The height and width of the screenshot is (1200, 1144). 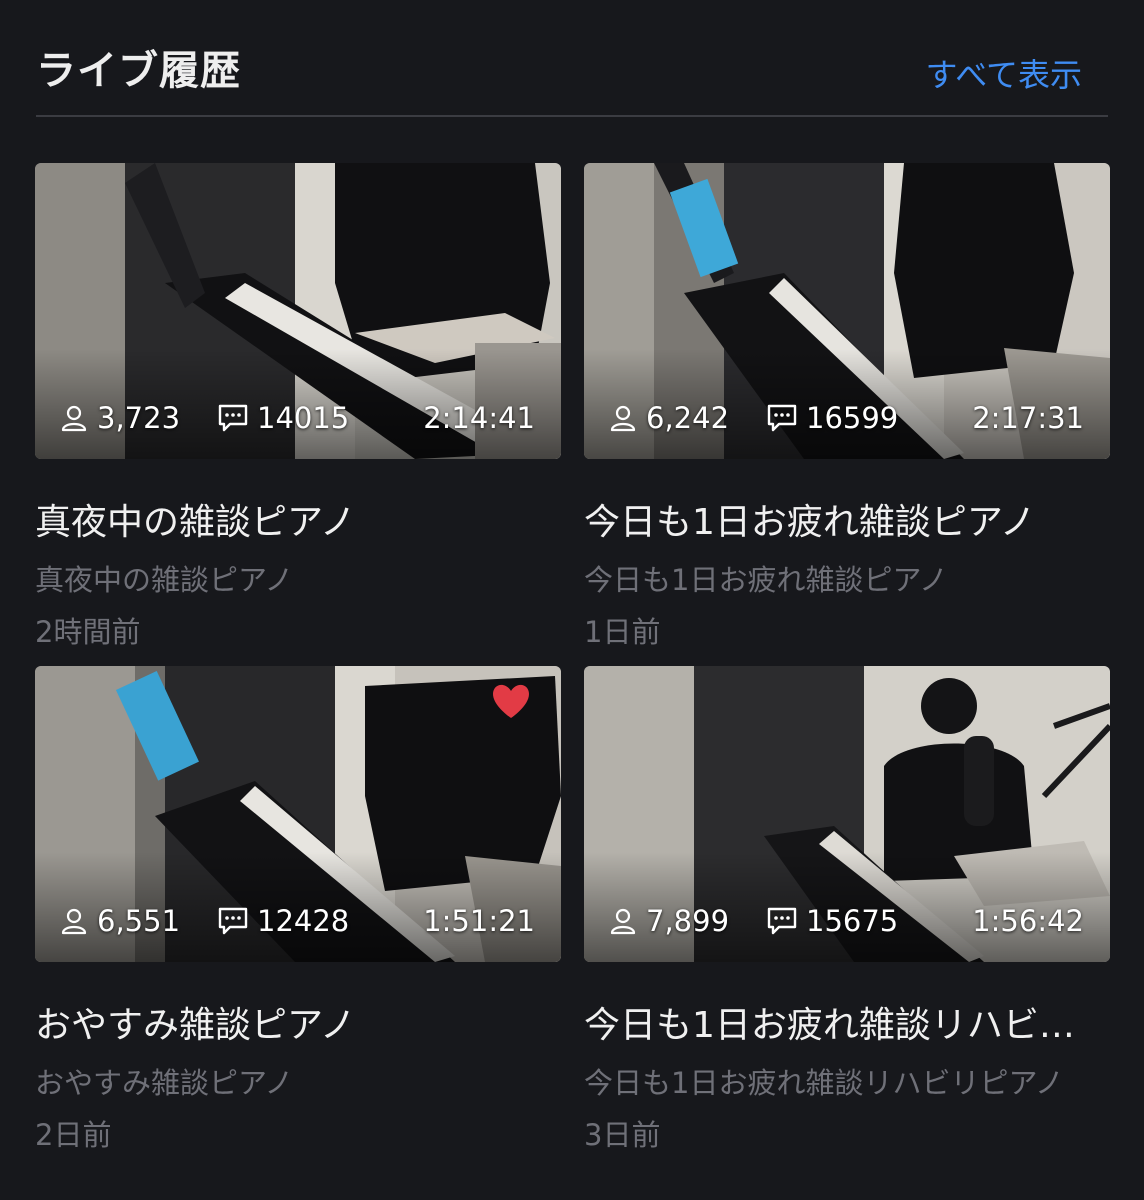 I want to click on video-time-ago: 3日前, so click(x=622, y=1135).